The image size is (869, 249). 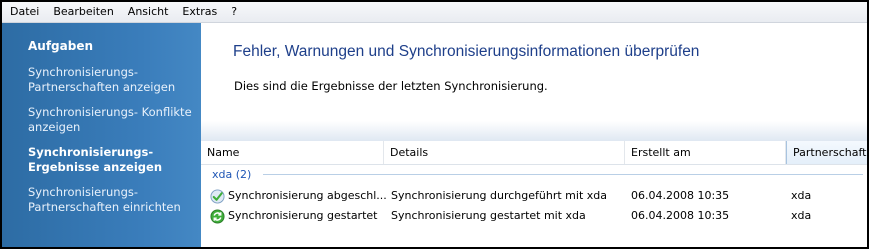 What do you see at coordinates (563, 174) in the screenshot?
I see `group-divider` at bounding box center [563, 174].